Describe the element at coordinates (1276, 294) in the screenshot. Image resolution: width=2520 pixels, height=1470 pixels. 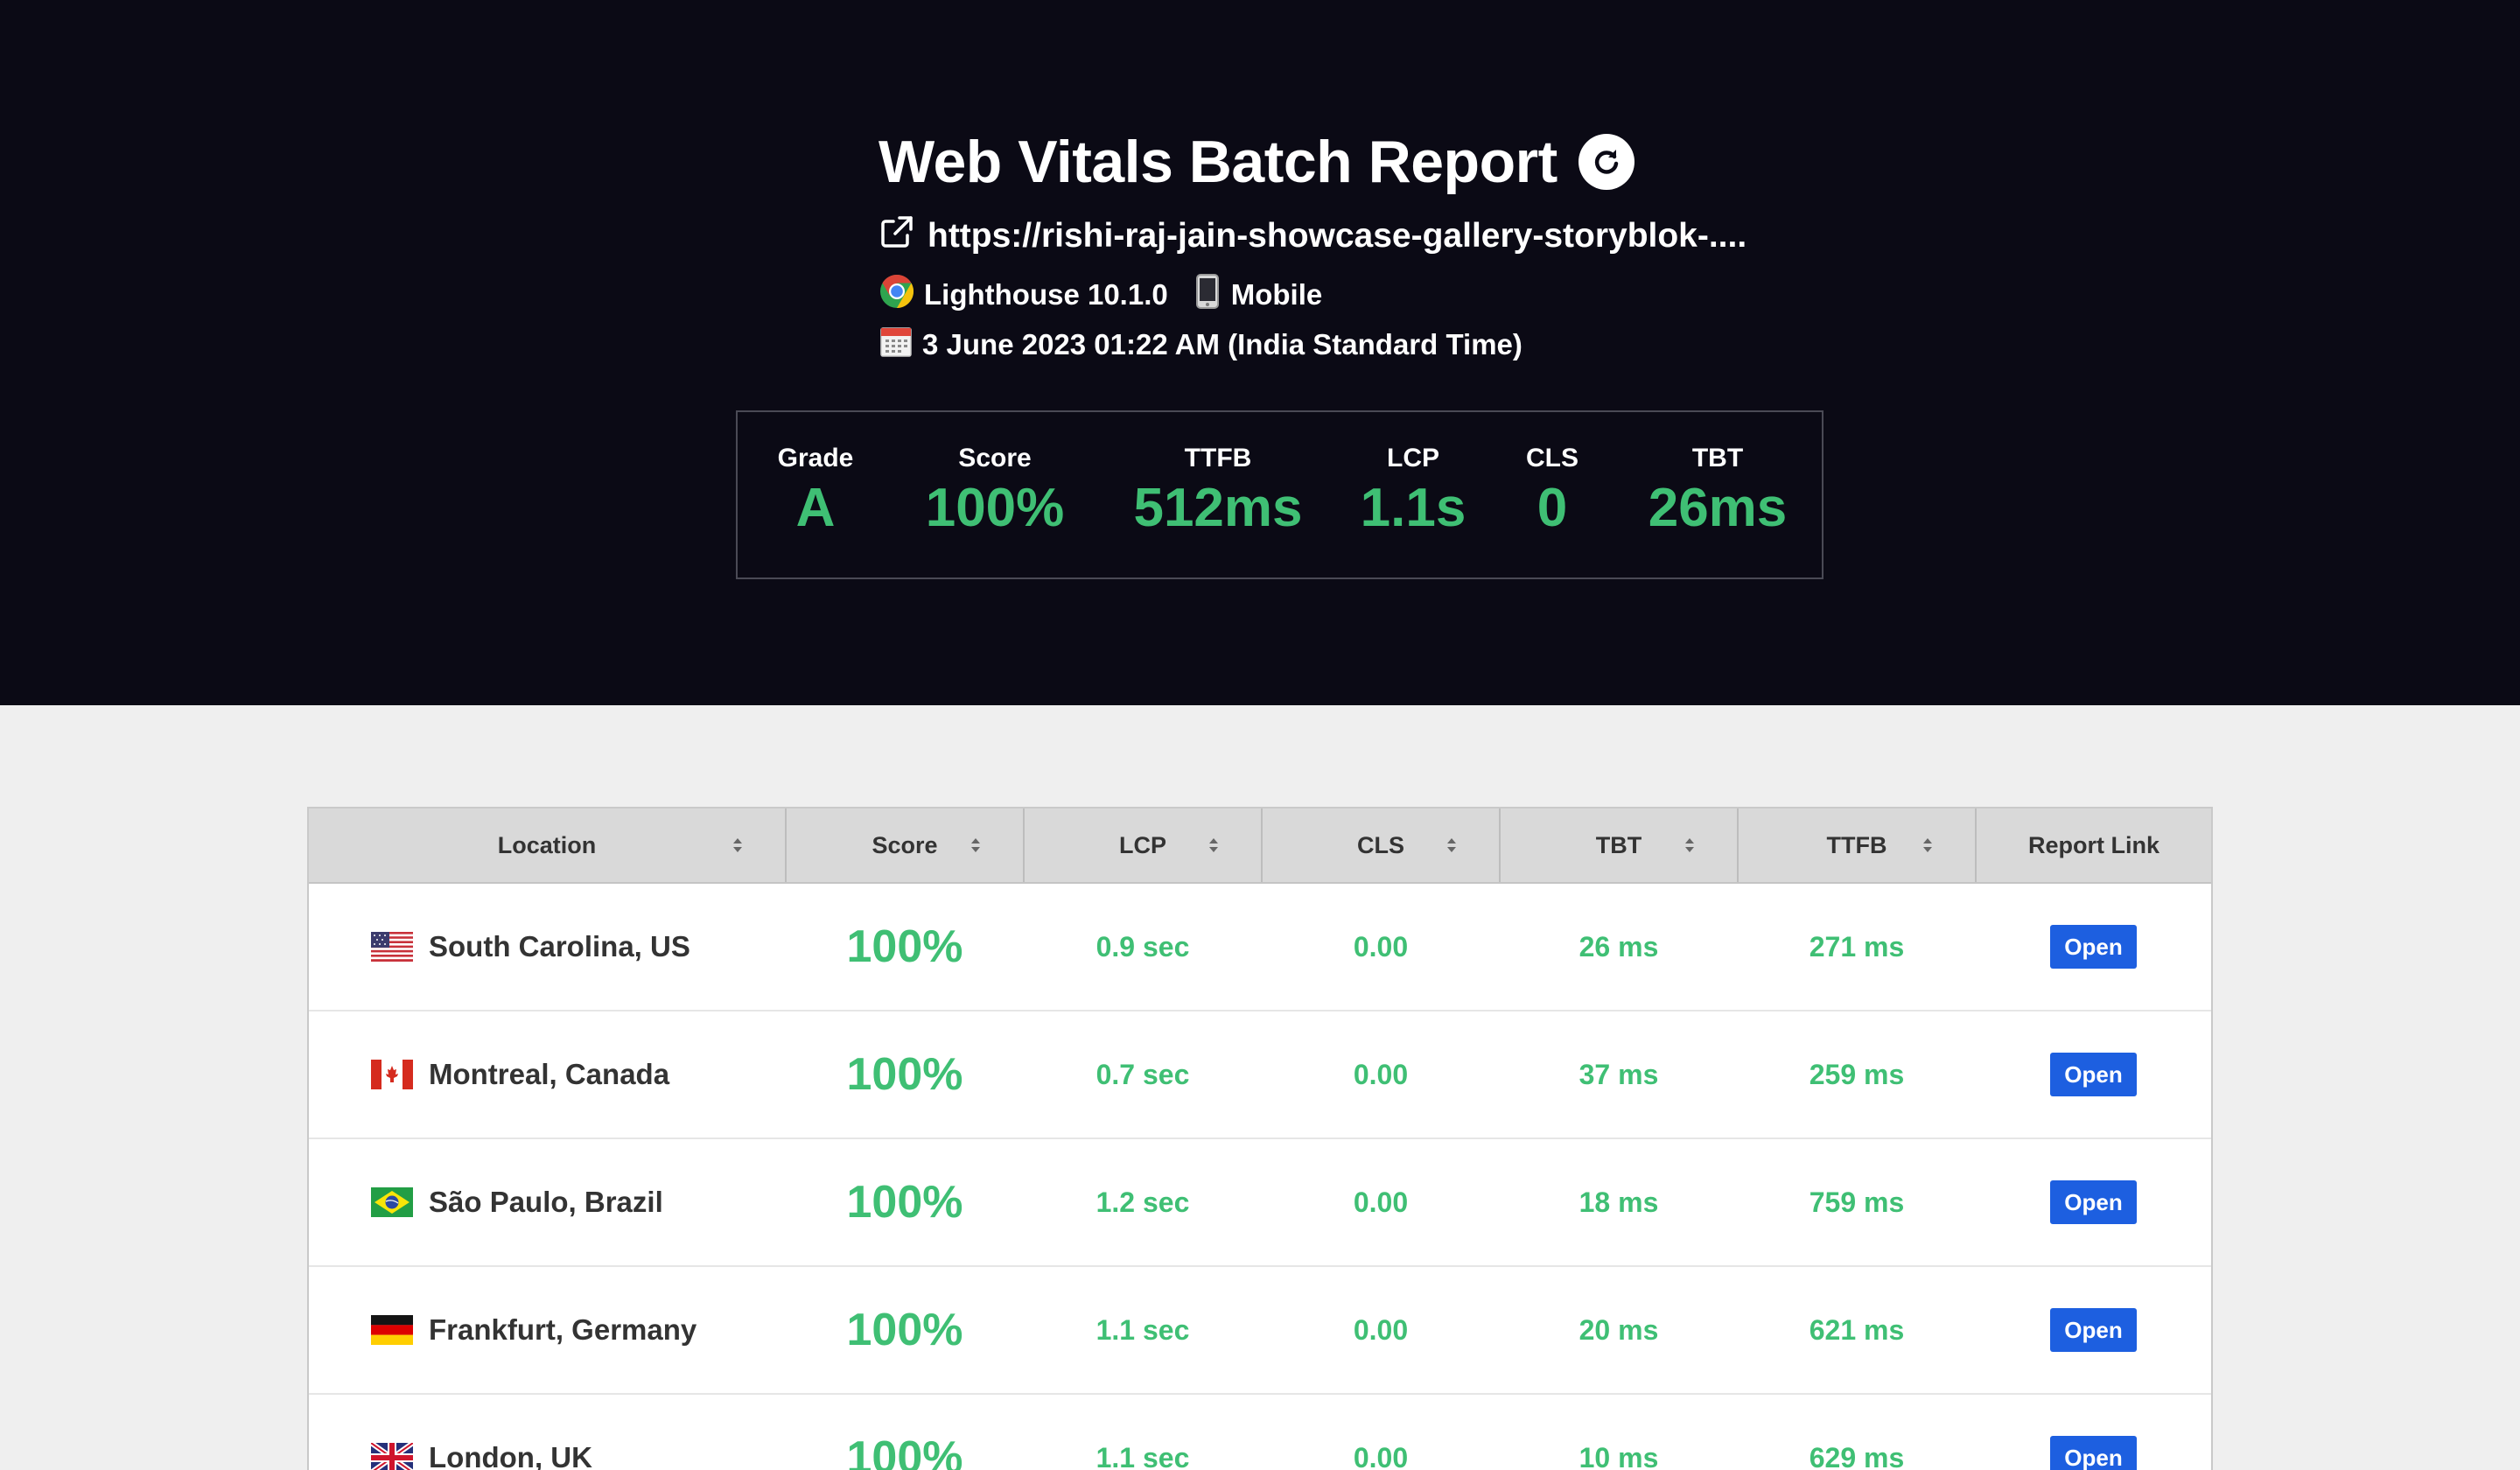
I see `device-type: Mobile` at that location.